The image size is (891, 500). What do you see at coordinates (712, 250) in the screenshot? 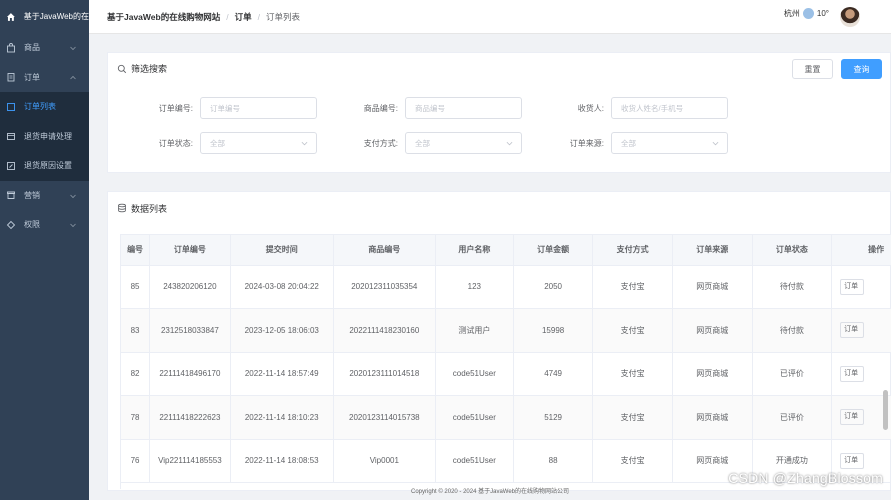
I see `col-header-source: 订单来源` at bounding box center [712, 250].